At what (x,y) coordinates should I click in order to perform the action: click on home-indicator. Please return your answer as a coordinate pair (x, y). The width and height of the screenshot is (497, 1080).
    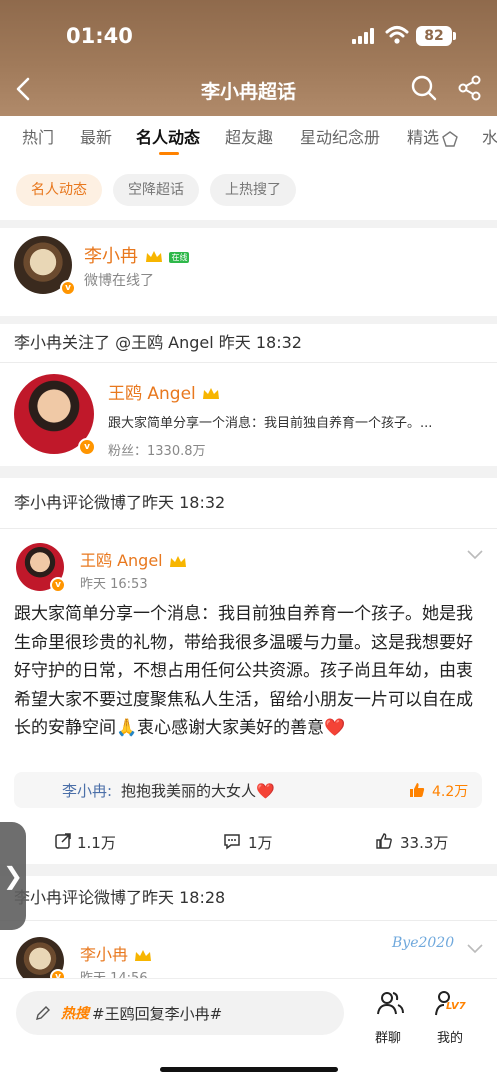
    Looking at the image, I should click on (249, 1069).